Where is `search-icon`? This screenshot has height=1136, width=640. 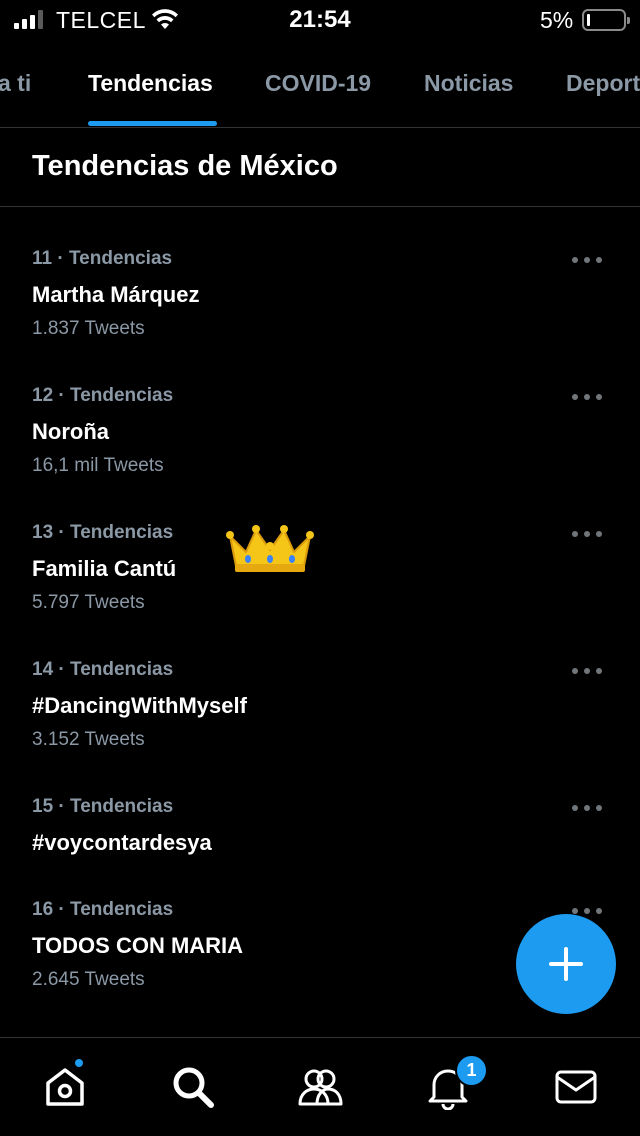 search-icon is located at coordinates (193, 1087).